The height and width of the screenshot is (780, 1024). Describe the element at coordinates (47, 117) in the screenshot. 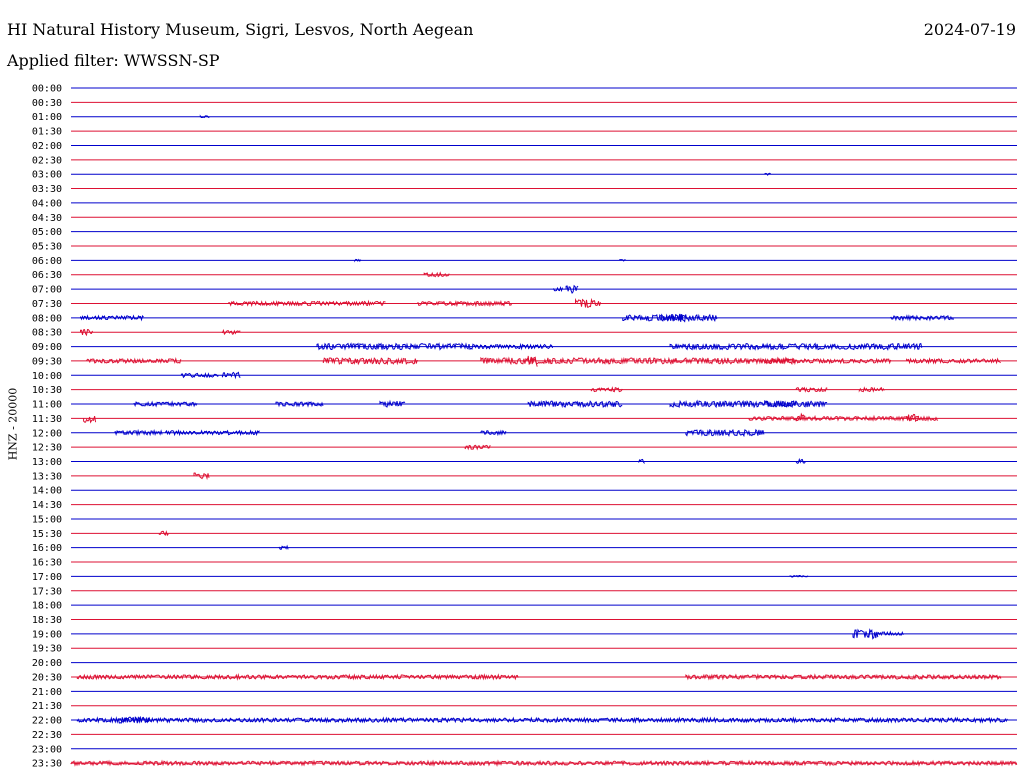

I see `time-label-0100: 01:00` at that location.